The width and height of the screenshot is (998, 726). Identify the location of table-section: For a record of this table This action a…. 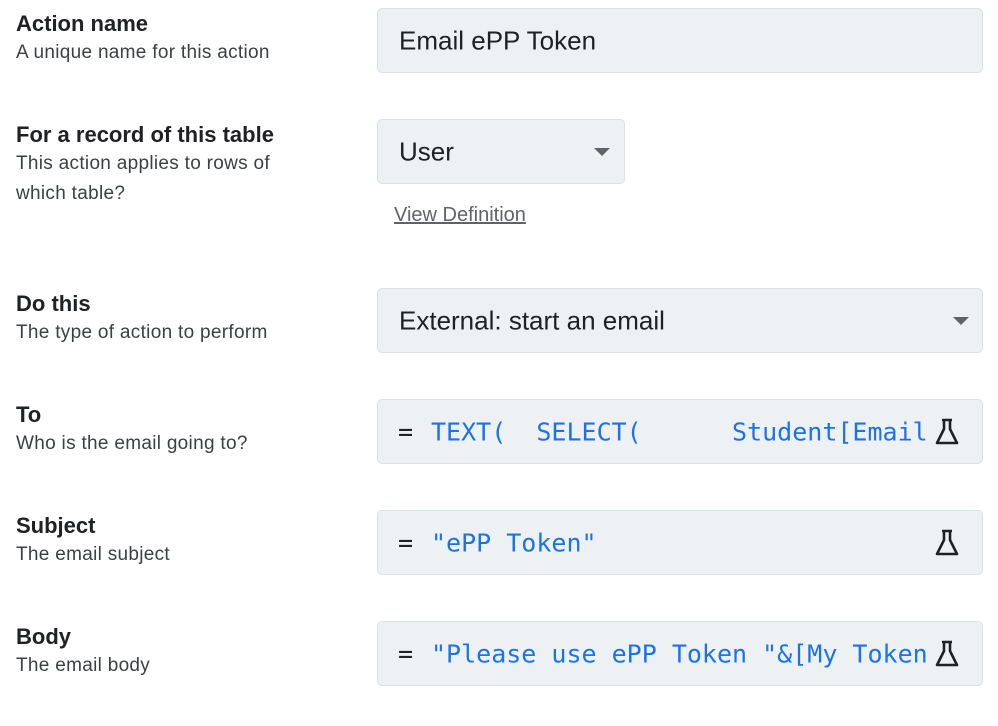
(145, 165).